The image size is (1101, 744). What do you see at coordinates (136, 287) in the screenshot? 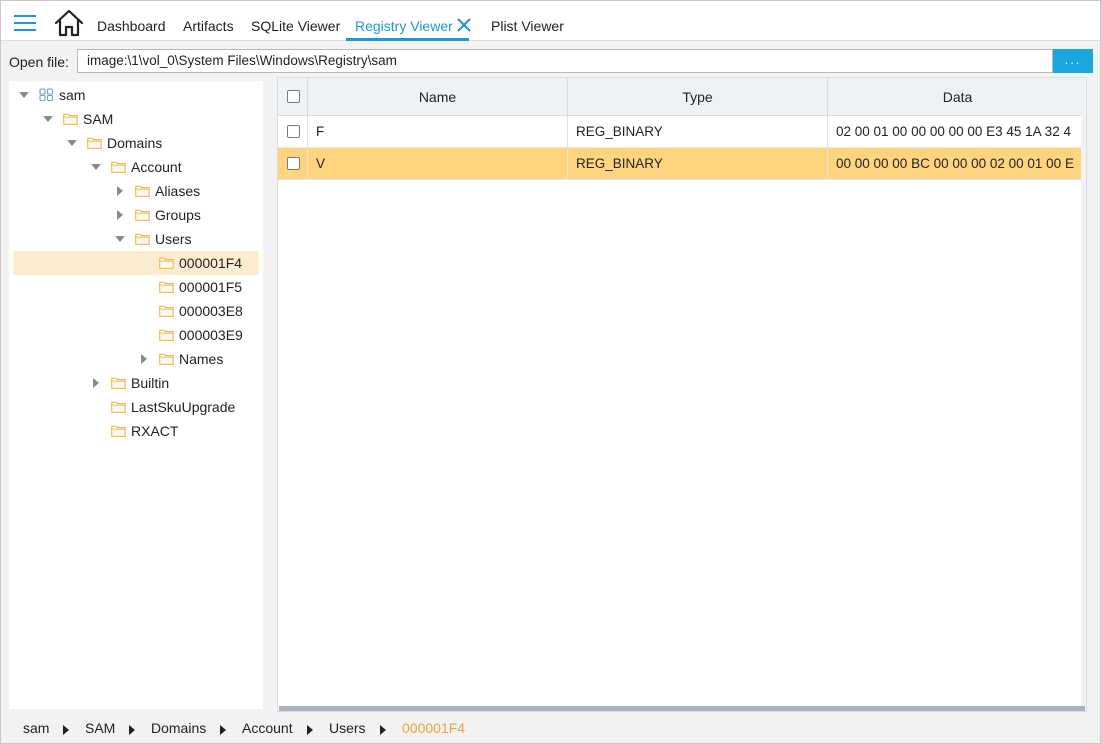
I see `tree-node: 000001F5` at bounding box center [136, 287].